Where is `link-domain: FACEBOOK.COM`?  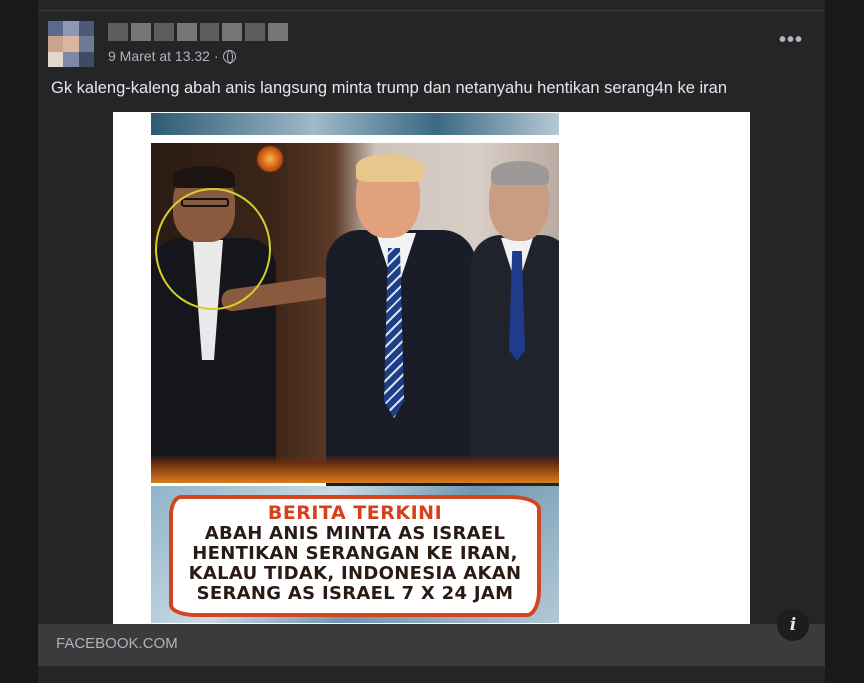
link-domain: FACEBOOK.COM is located at coordinates (117, 643).